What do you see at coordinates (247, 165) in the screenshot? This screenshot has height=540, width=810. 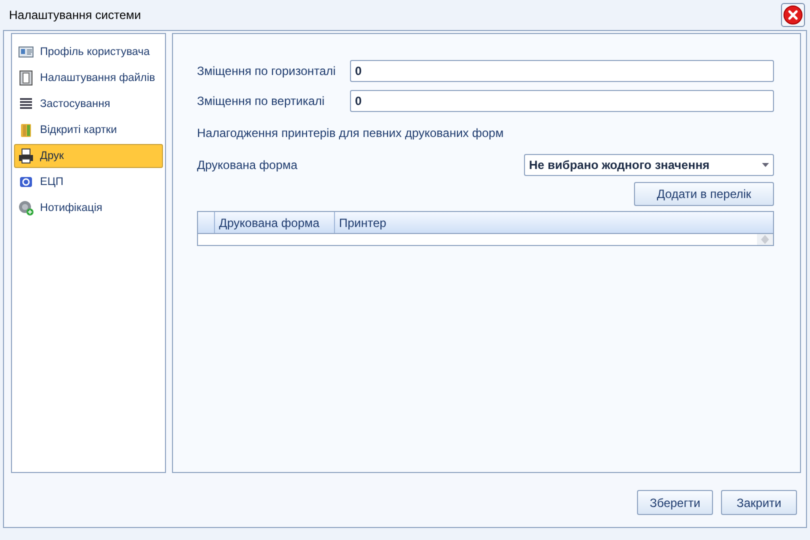 I see `field-label: Друкована форма` at bounding box center [247, 165].